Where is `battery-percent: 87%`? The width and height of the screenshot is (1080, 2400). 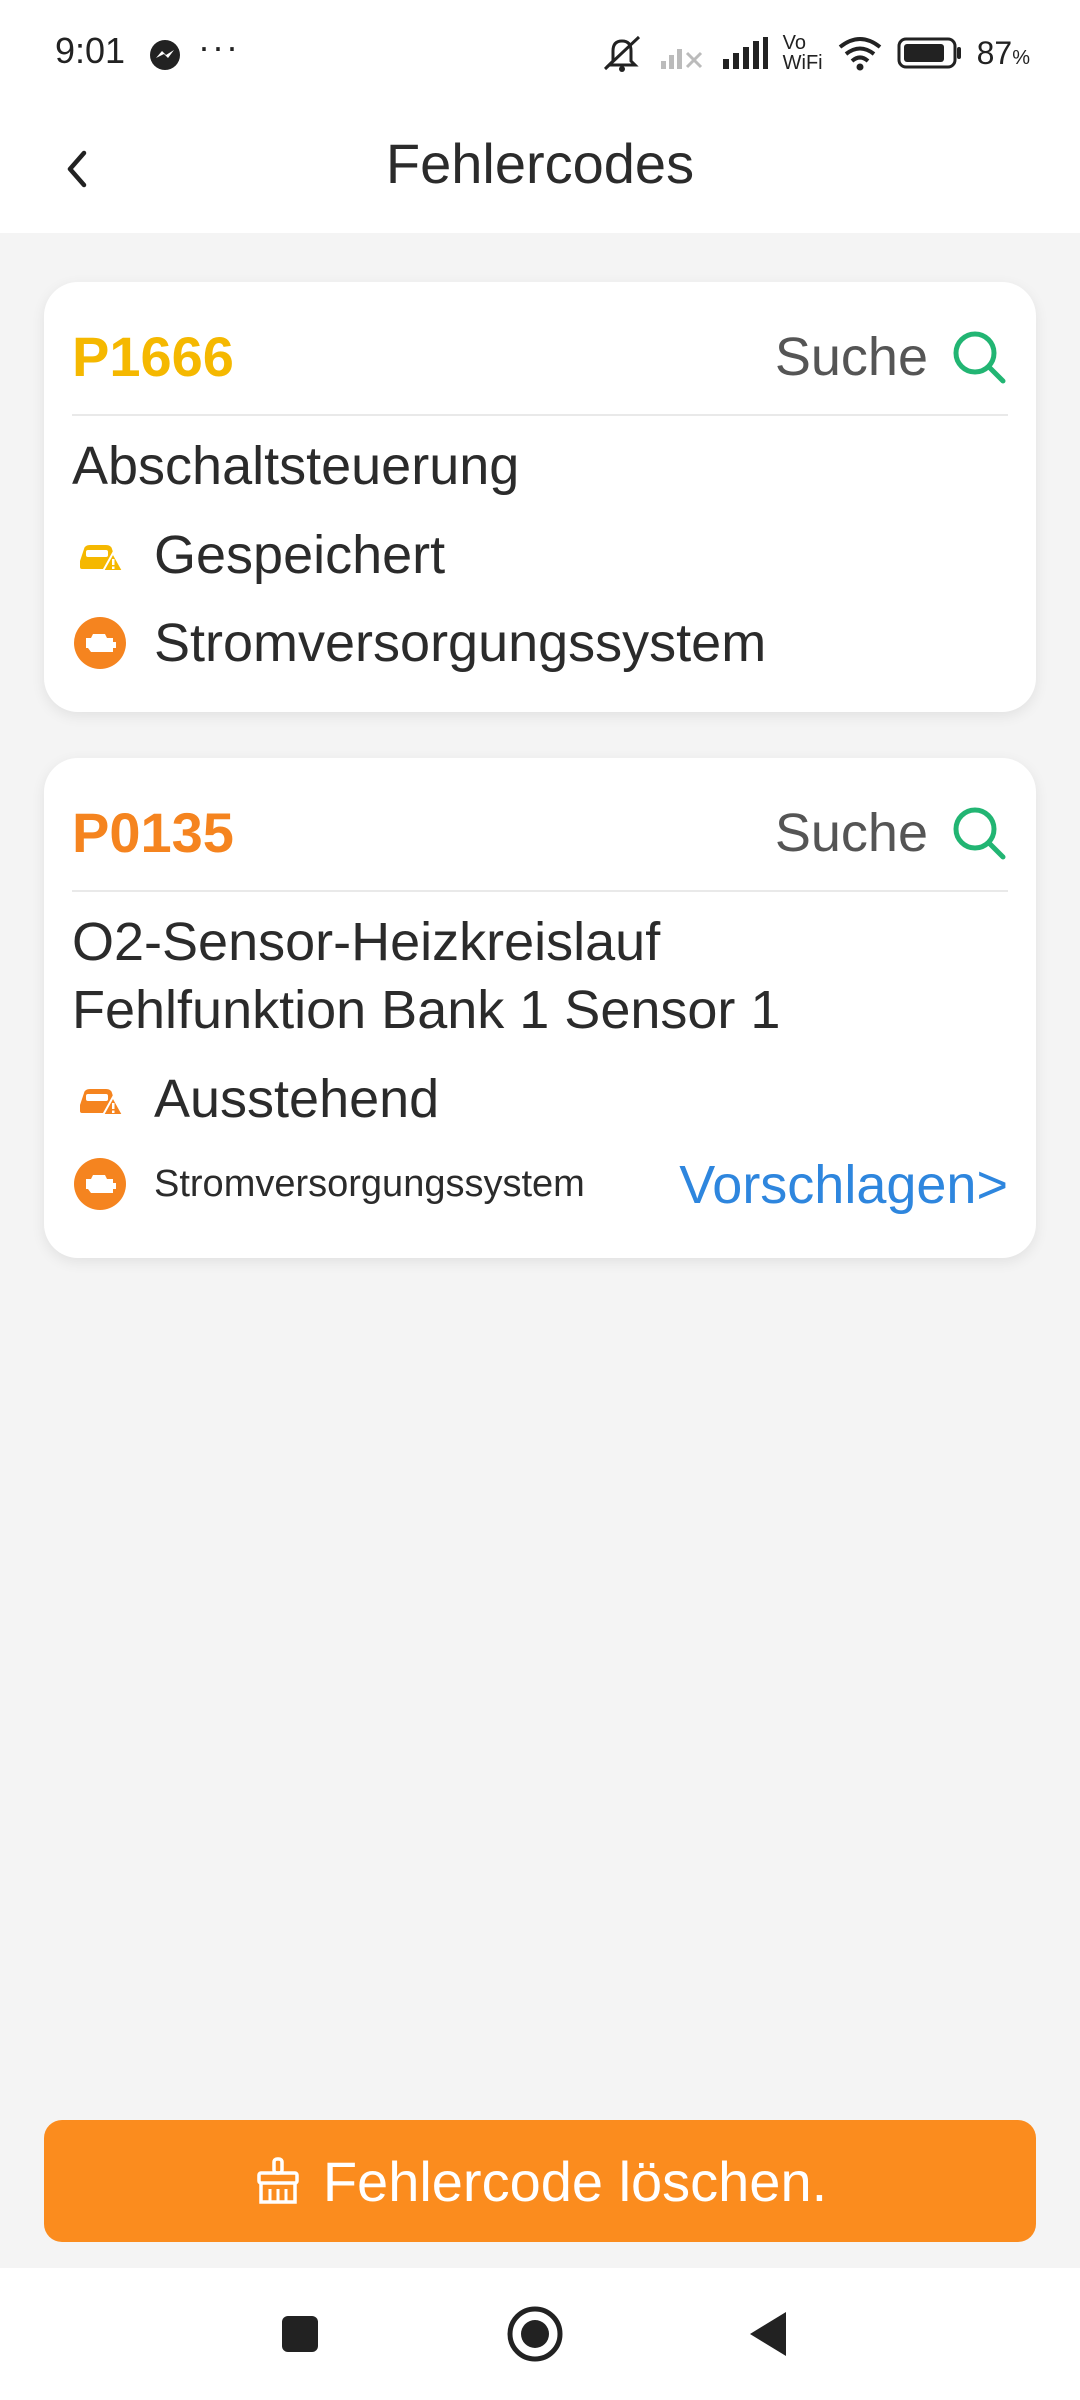 battery-percent: 87% is located at coordinates (1003, 52).